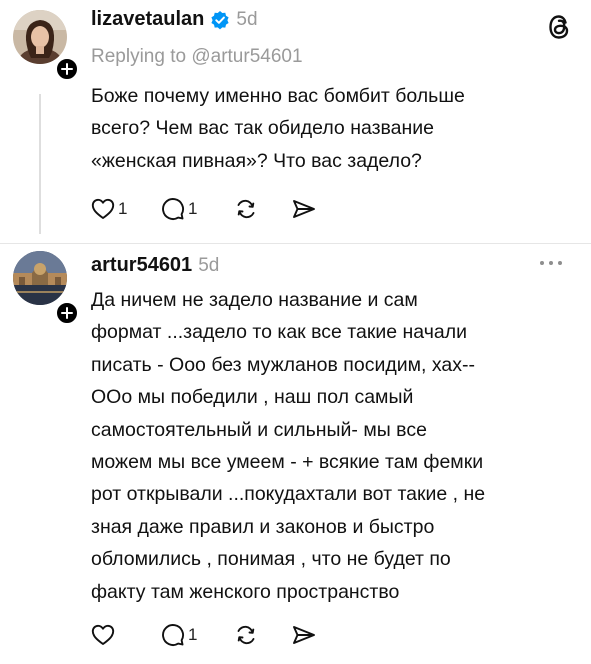 The image size is (591, 664). I want to click on username: artur54601, so click(141, 265).